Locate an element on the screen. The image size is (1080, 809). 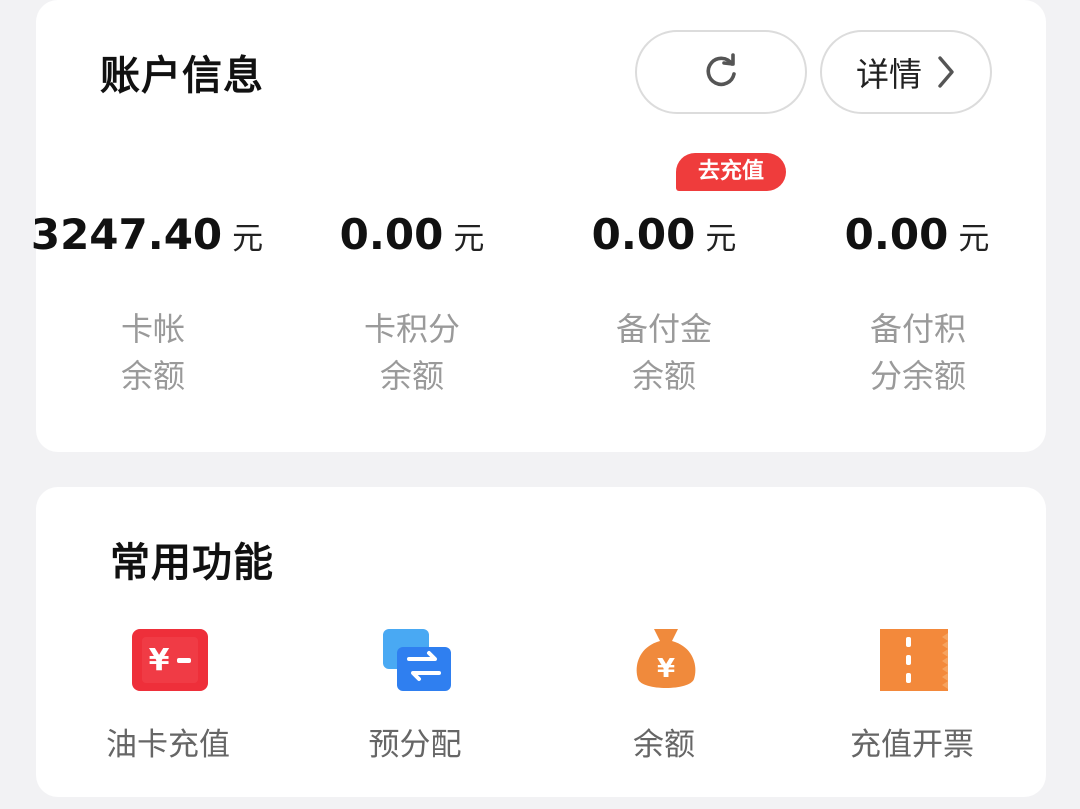
detail-button: 详情 is located at coordinates (906, 72).